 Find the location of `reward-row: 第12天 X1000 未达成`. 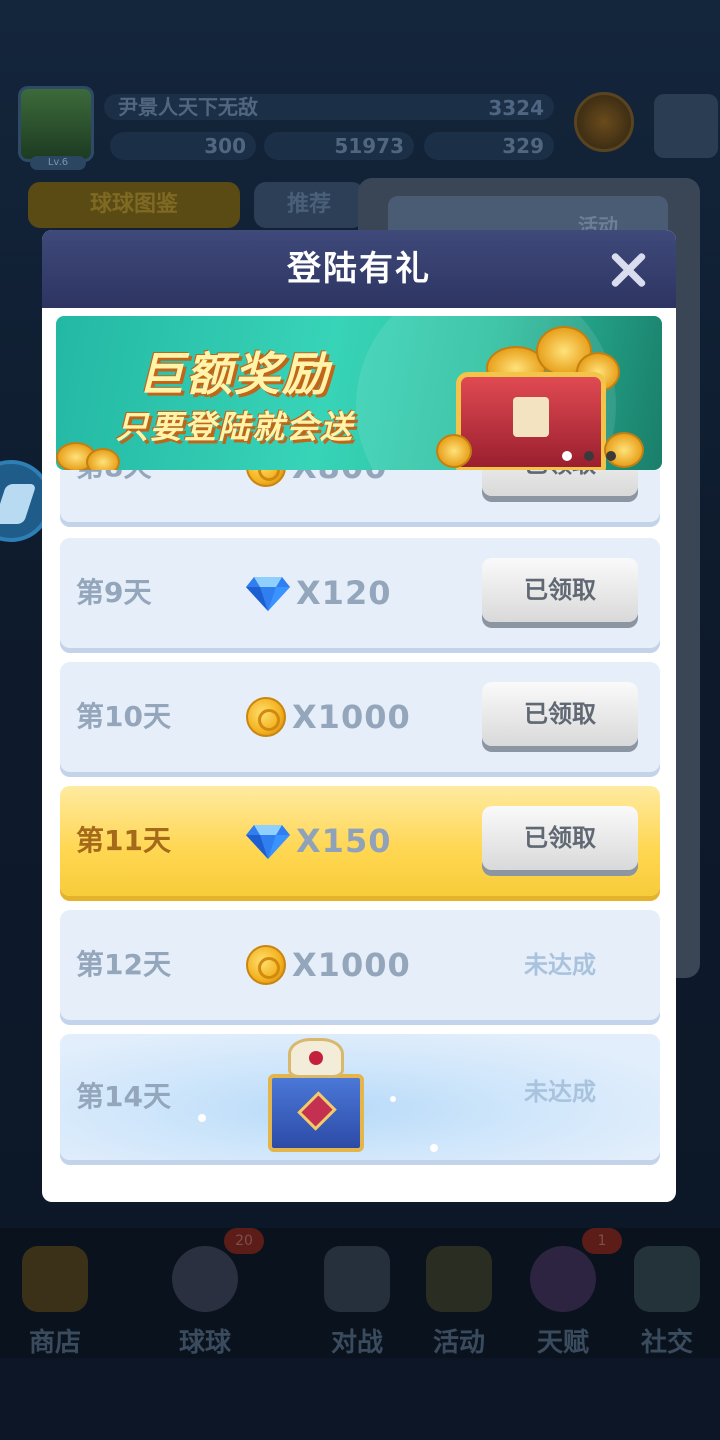

reward-row: 第12天 X1000 未达成 is located at coordinates (360, 965).